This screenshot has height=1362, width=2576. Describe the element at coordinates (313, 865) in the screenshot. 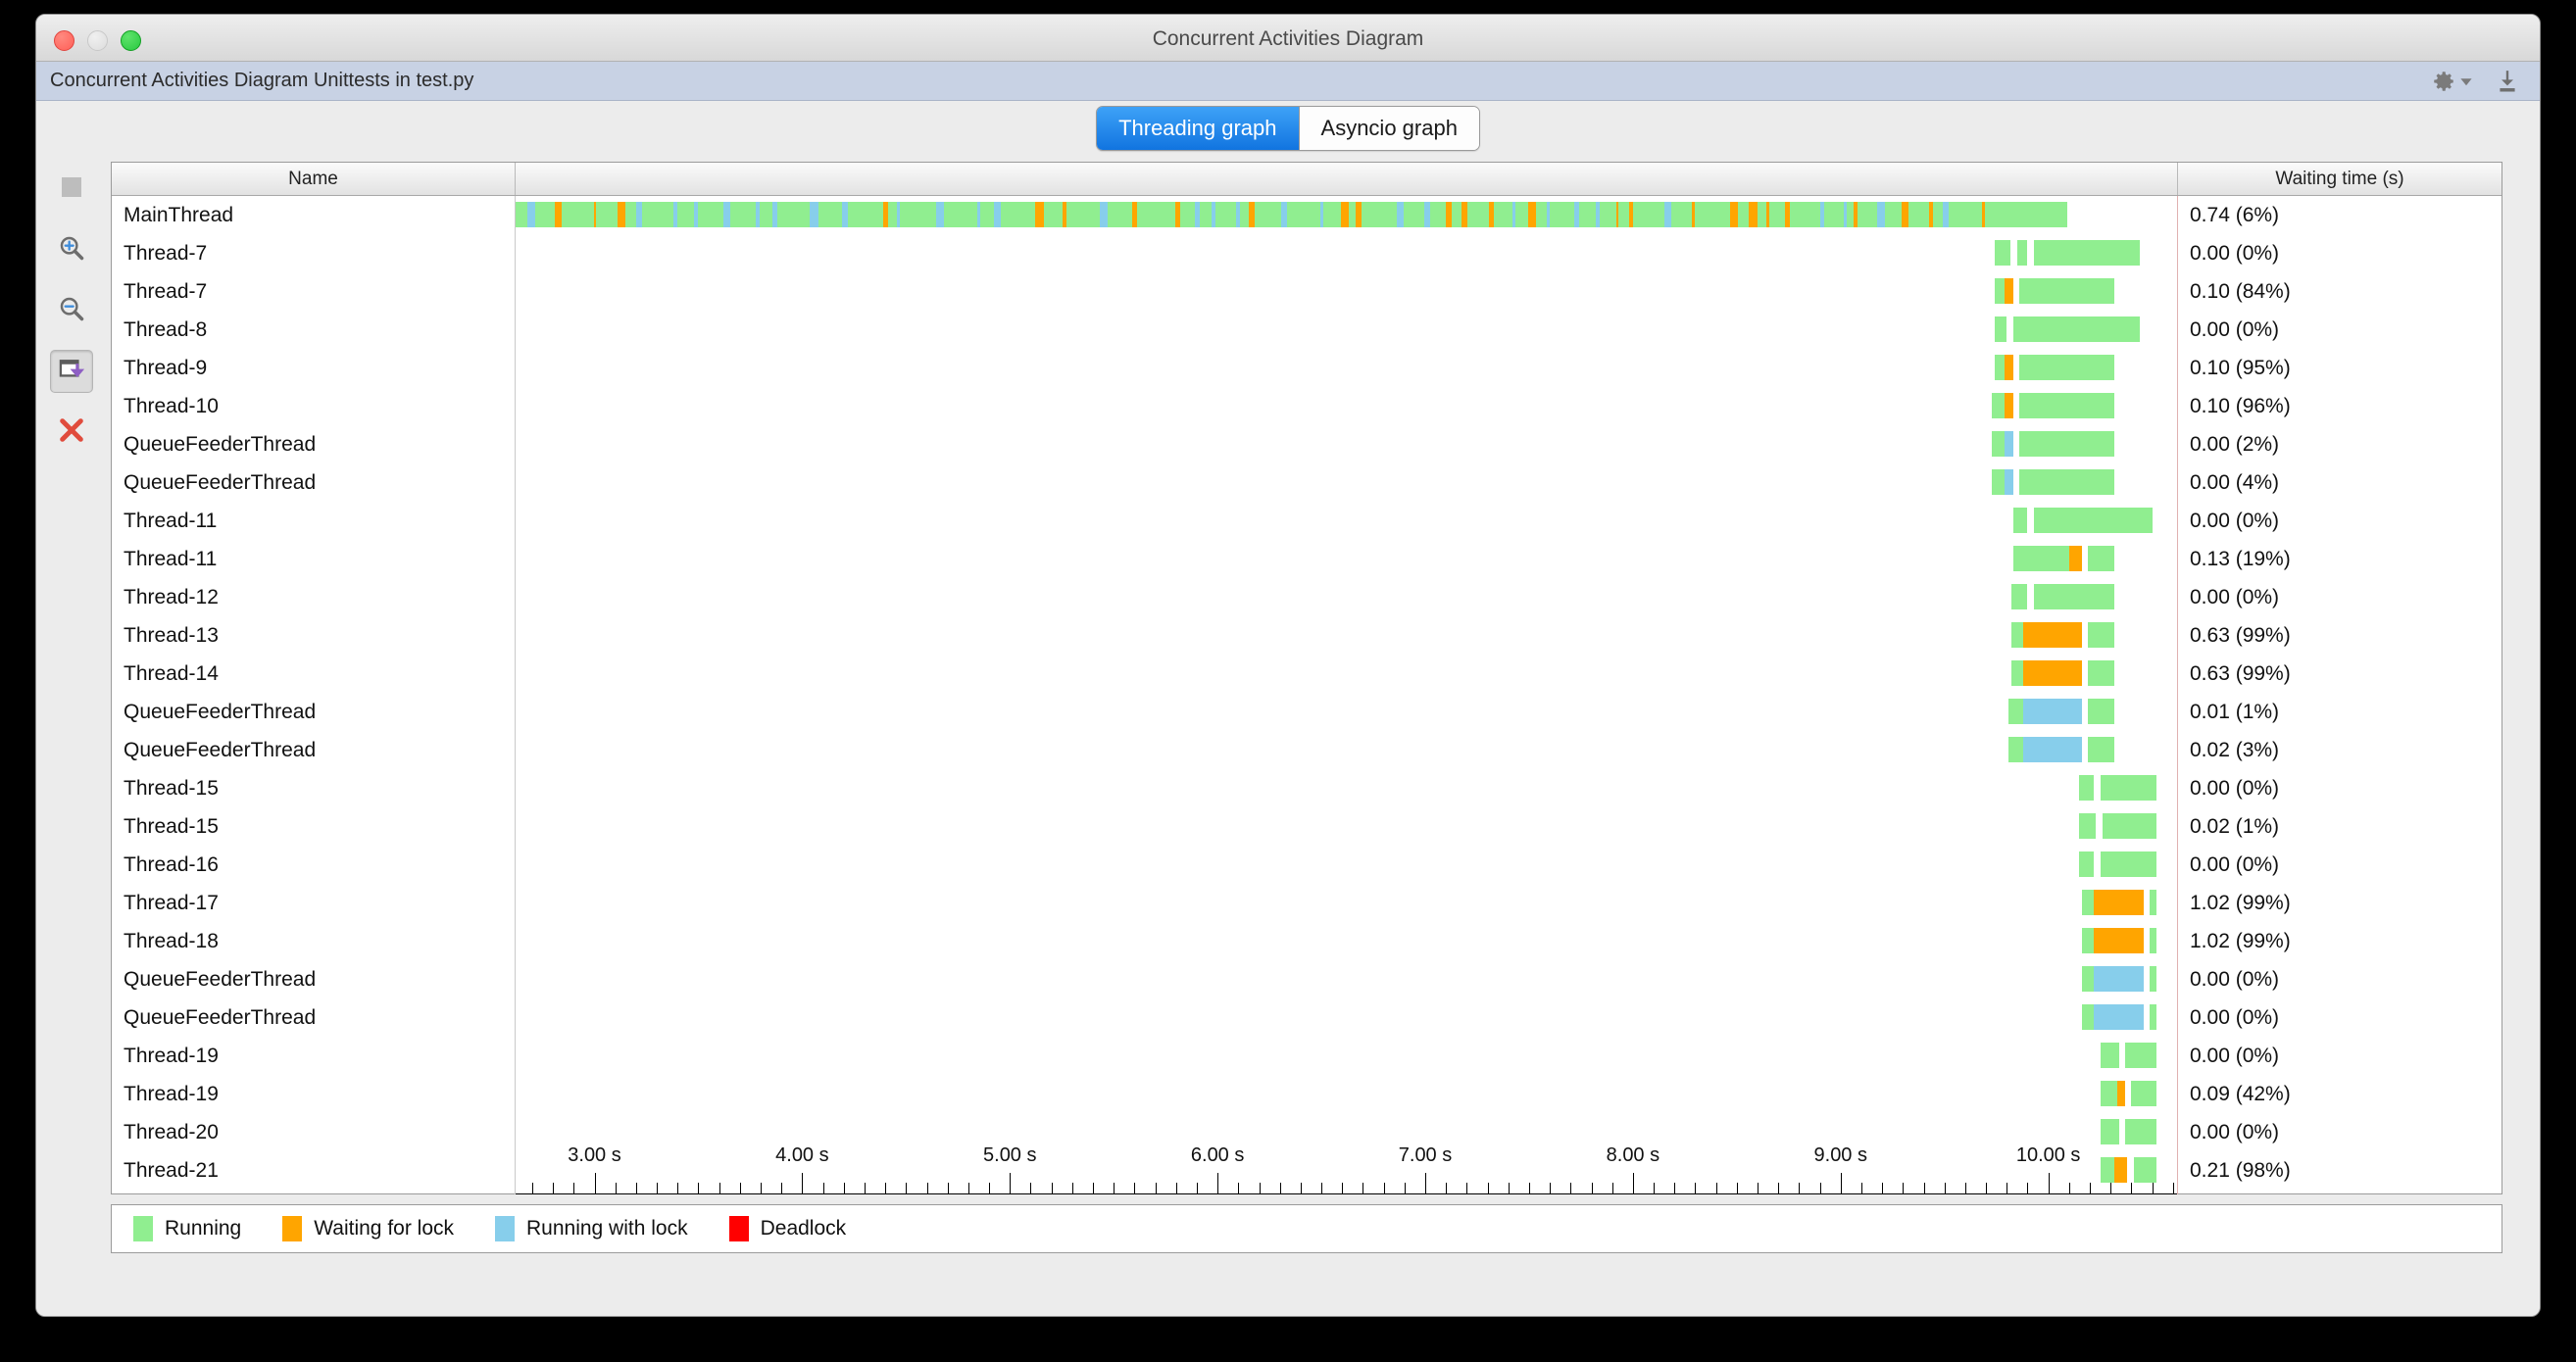

I see `table-row: Thread-16` at that location.